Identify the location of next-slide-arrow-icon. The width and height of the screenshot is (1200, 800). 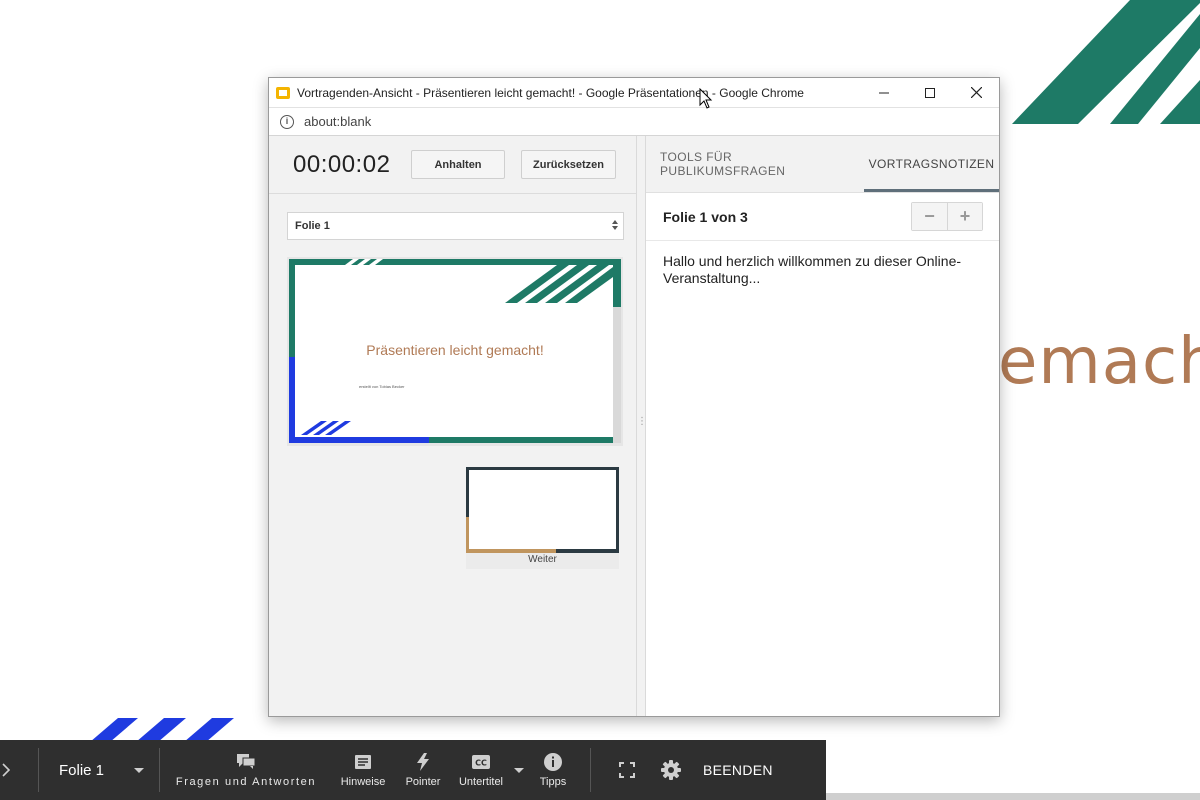
(19, 770).